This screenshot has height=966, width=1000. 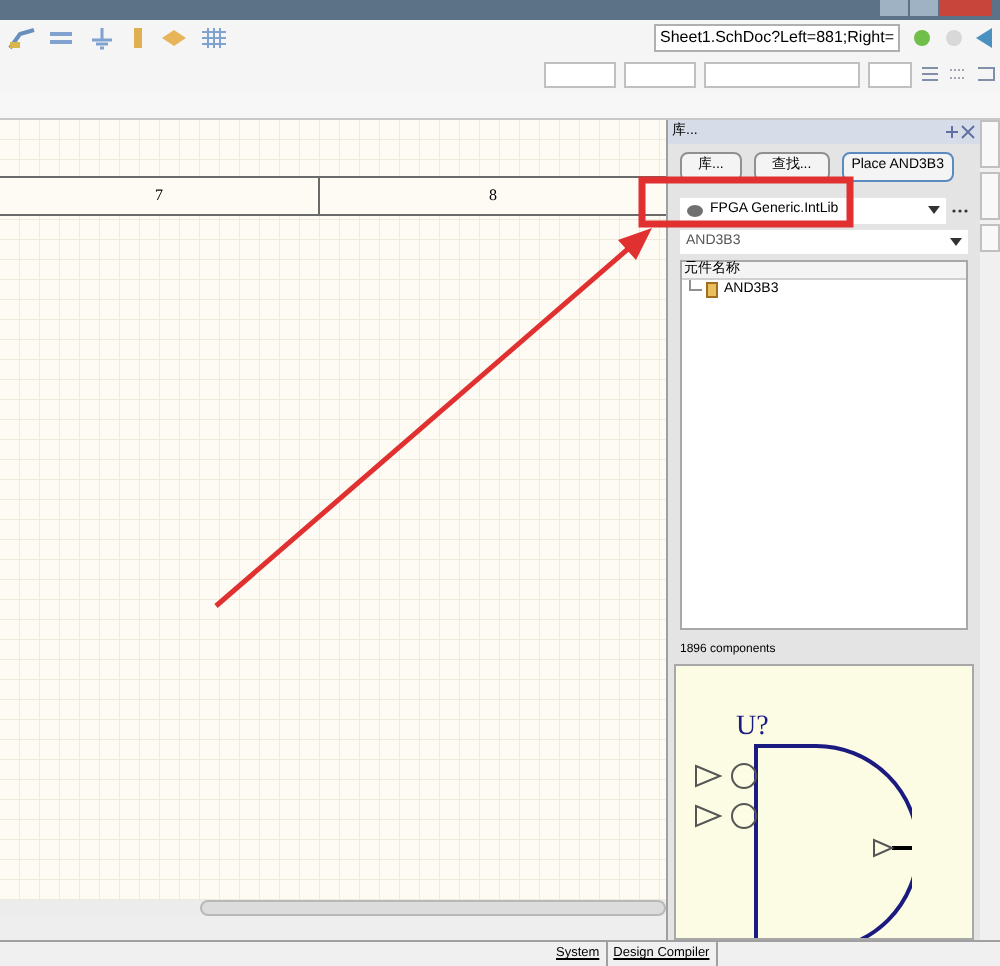 What do you see at coordinates (966, 8) in the screenshot?
I see `close-button` at bounding box center [966, 8].